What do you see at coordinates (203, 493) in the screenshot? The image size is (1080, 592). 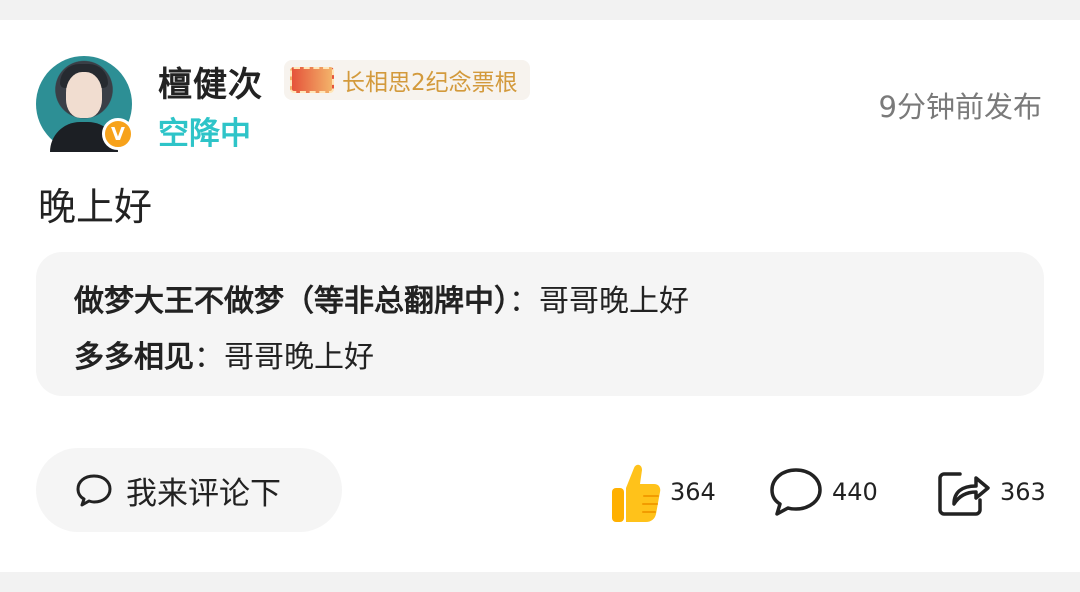 I see `write-comment-label: 我来评论下` at bounding box center [203, 493].